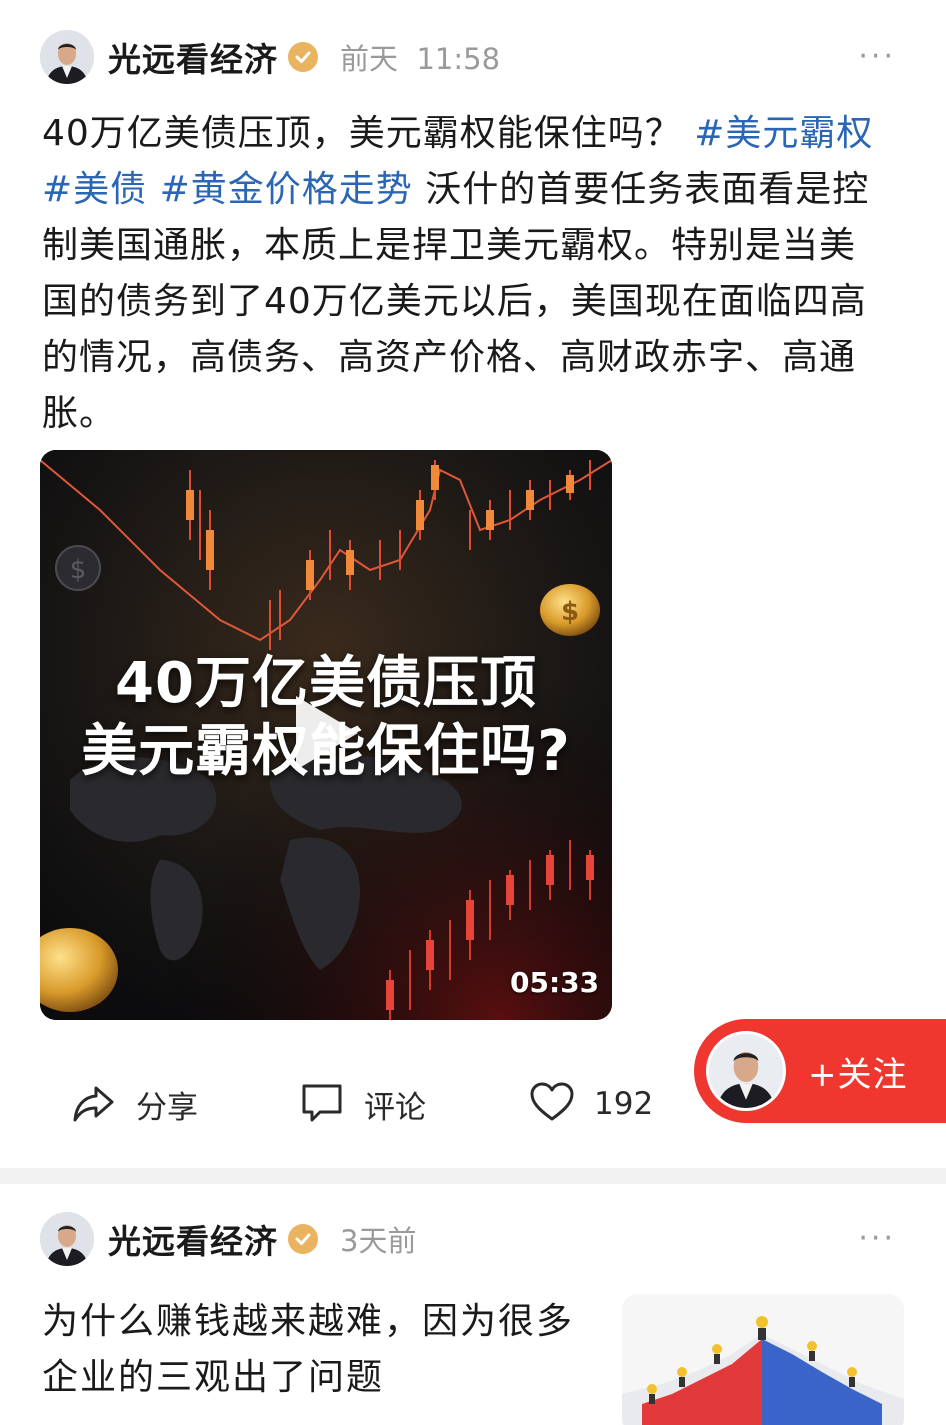  Describe the element at coordinates (167, 1107) in the screenshot. I see `share-label: 分享` at that location.